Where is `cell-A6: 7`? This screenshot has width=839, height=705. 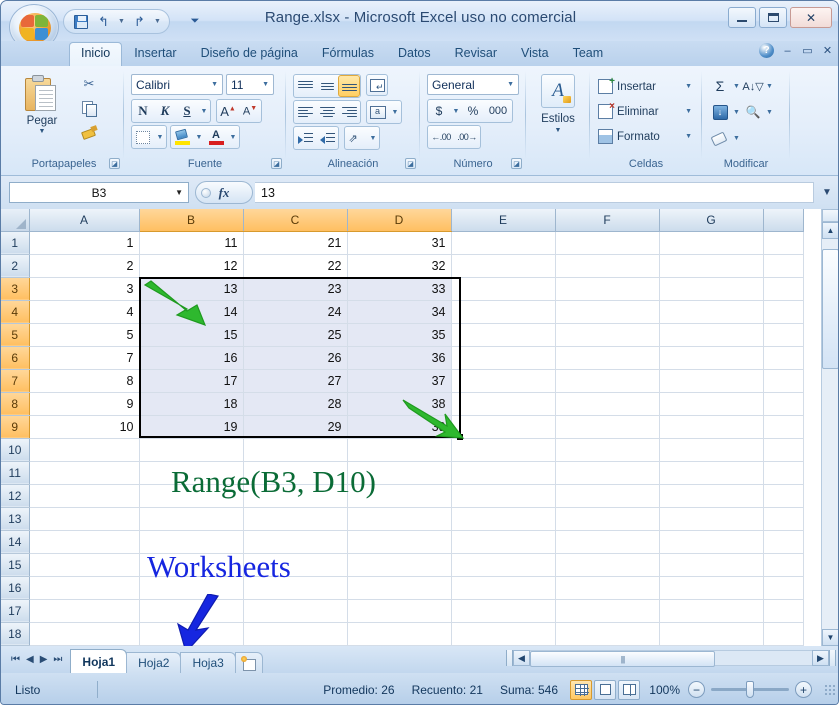 cell-A6: 7 is located at coordinates (84, 358).